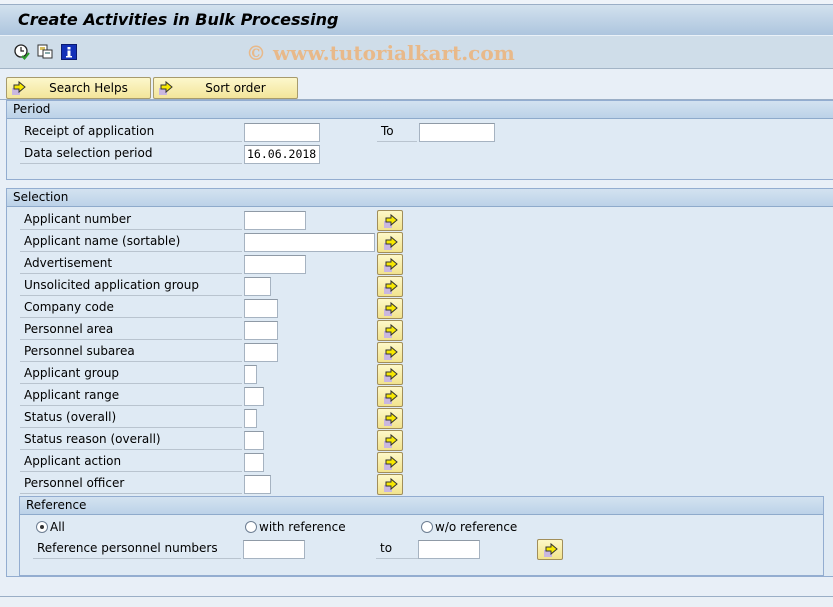 The height and width of the screenshot is (607, 833). I want to click on title-bar: Create Activities in Bulk Processing, so click(416, 20).